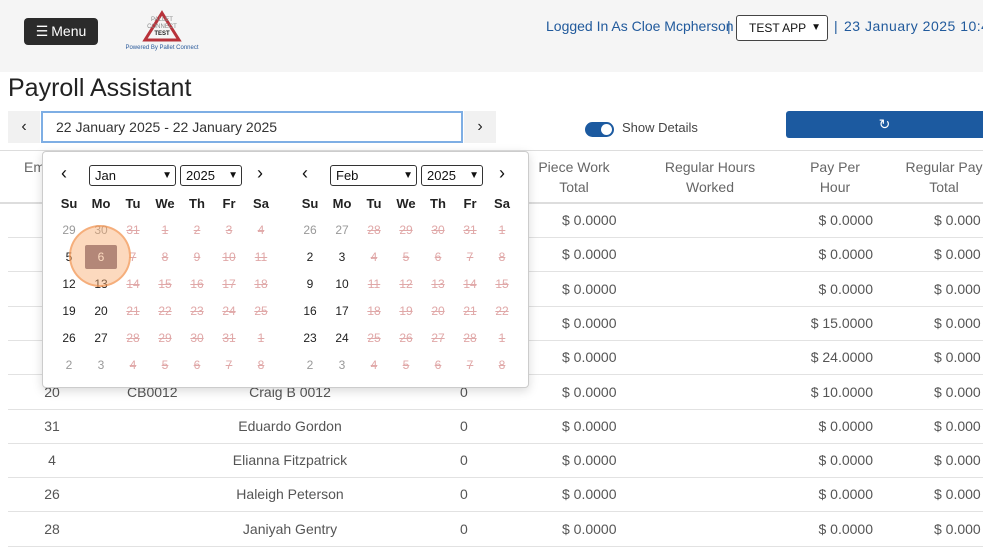  Describe the element at coordinates (710, 187) in the screenshot. I see `col-header-line: Worked` at that location.